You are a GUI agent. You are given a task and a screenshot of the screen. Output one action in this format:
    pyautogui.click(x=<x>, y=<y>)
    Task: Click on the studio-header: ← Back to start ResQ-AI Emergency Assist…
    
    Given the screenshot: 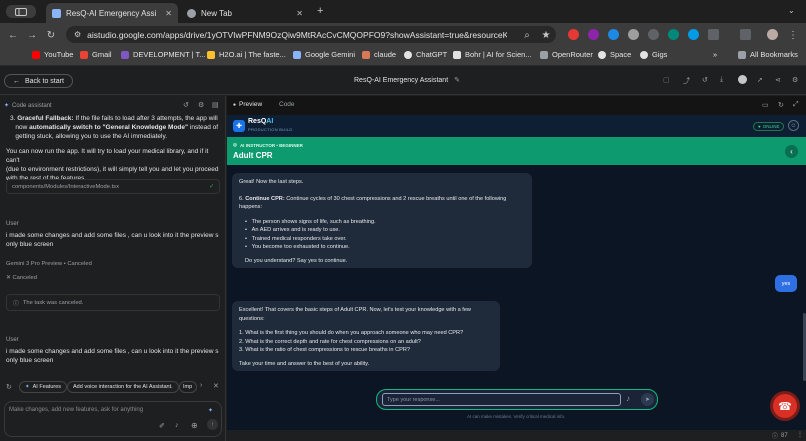 What is the action you would take?
    pyautogui.click(x=403, y=81)
    